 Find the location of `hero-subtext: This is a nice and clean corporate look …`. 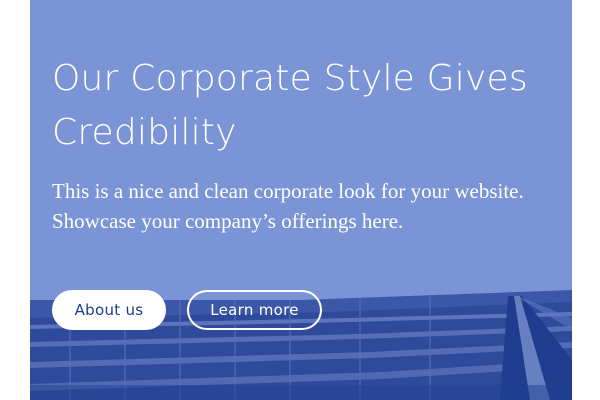

hero-subtext: This is a nice and clean corporate look … is located at coordinates (288, 206).